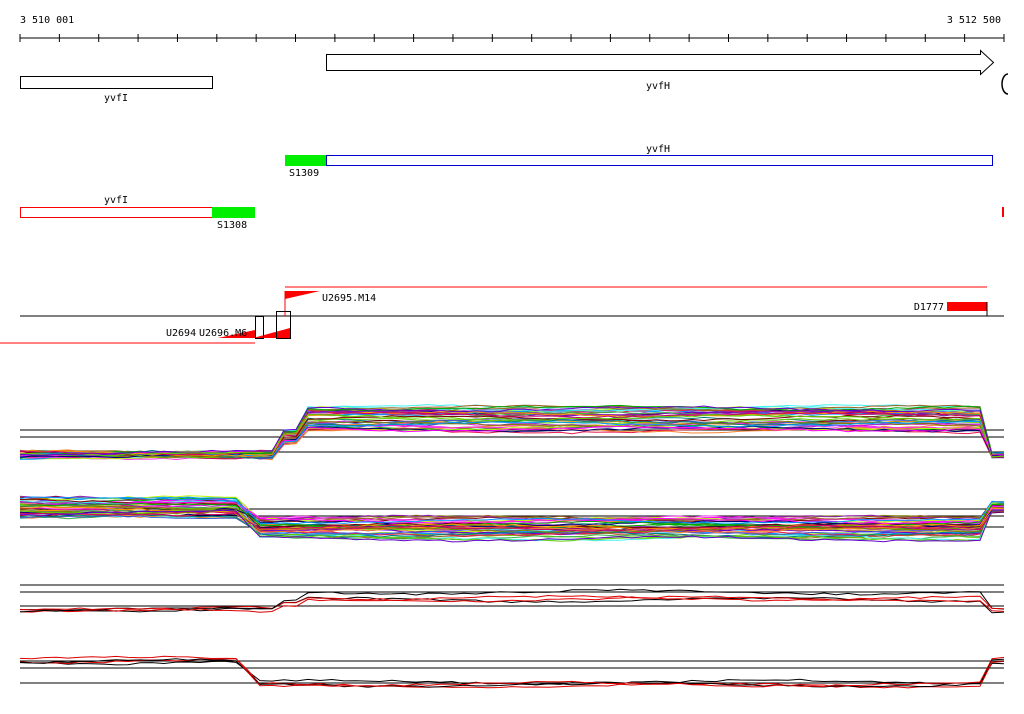 The width and height of the screenshot is (1024, 714). Describe the element at coordinates (181, 333) in the screenshot. I see `u2694-label: U2694` at that location.